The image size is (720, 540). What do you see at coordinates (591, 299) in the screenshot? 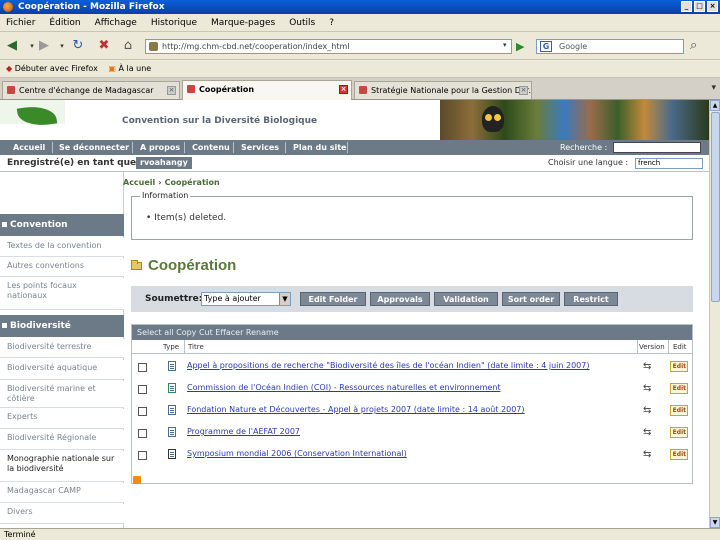
I see `restrict-button: Restrict` at bounding box center [591, 299].